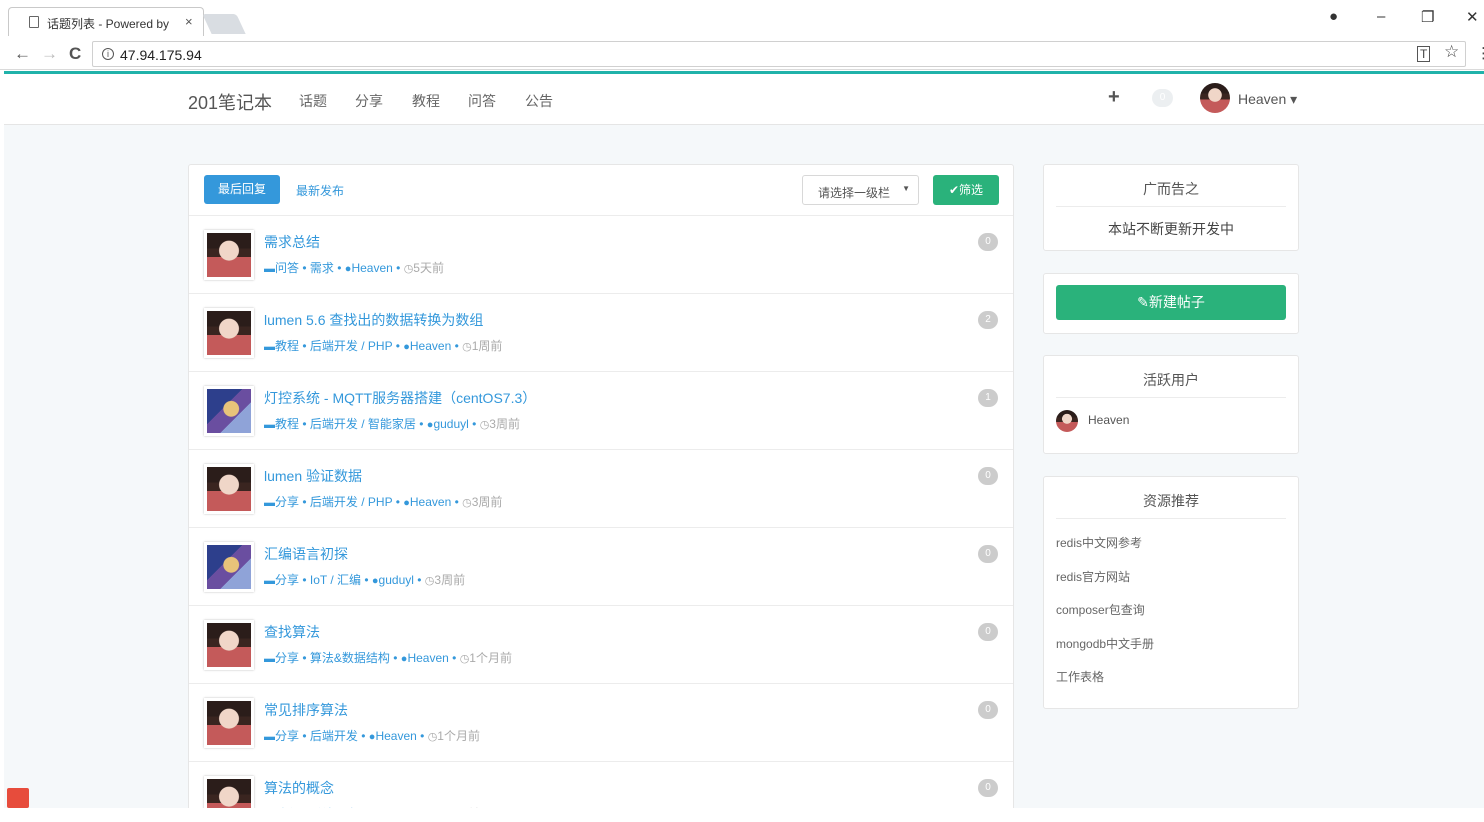  I want to click on category-select: 请选择一级栏 ▼, so click(860, 190).